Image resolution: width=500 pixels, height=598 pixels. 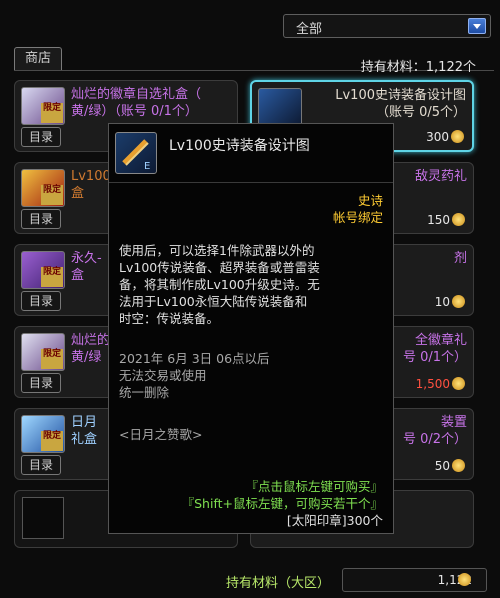 I want to click on filter-label: 全部, so click(x=309, y=29).